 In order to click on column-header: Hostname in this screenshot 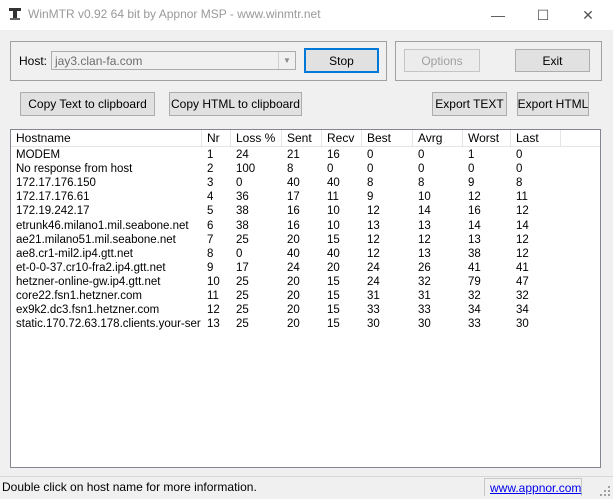, I will do `click(106, 138)`.